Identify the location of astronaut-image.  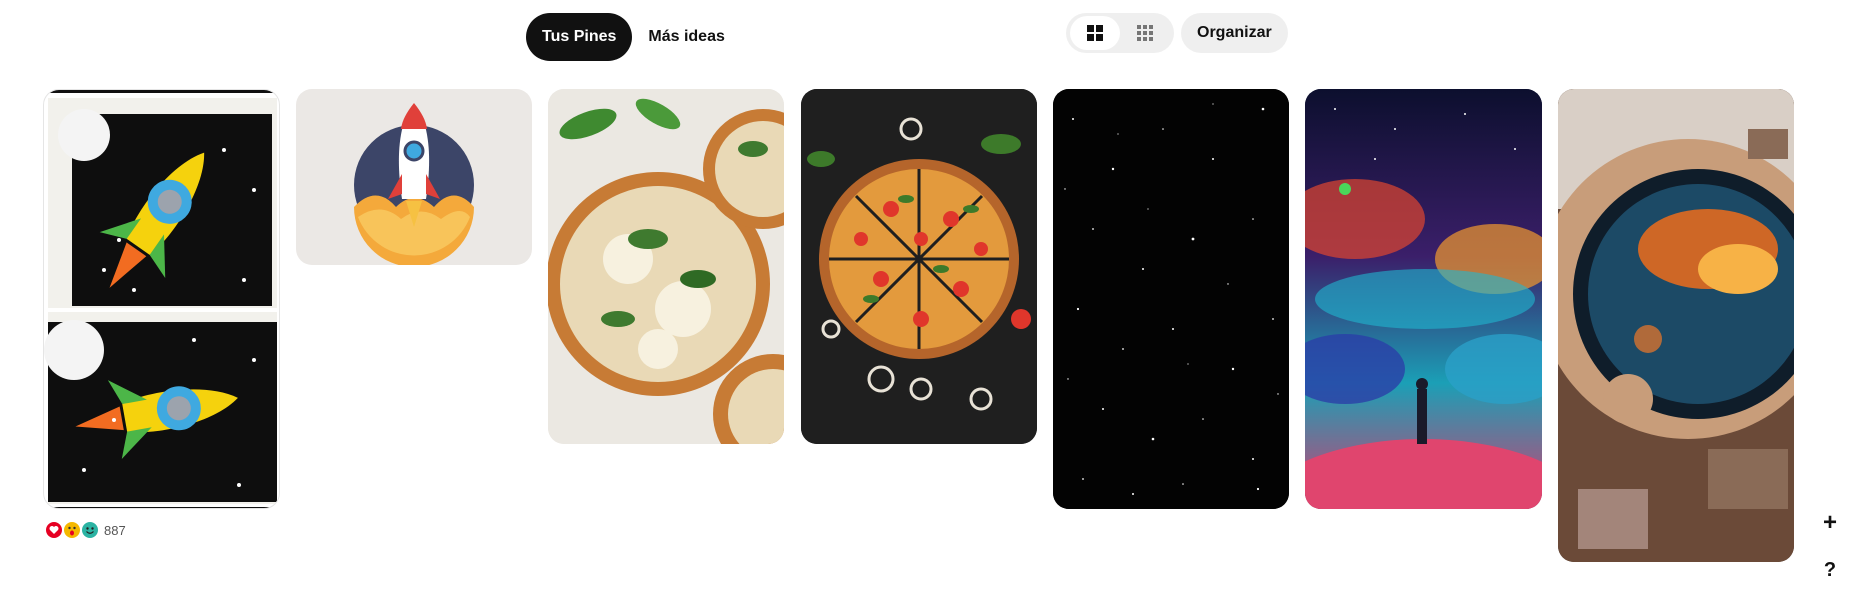
(1676, 325).